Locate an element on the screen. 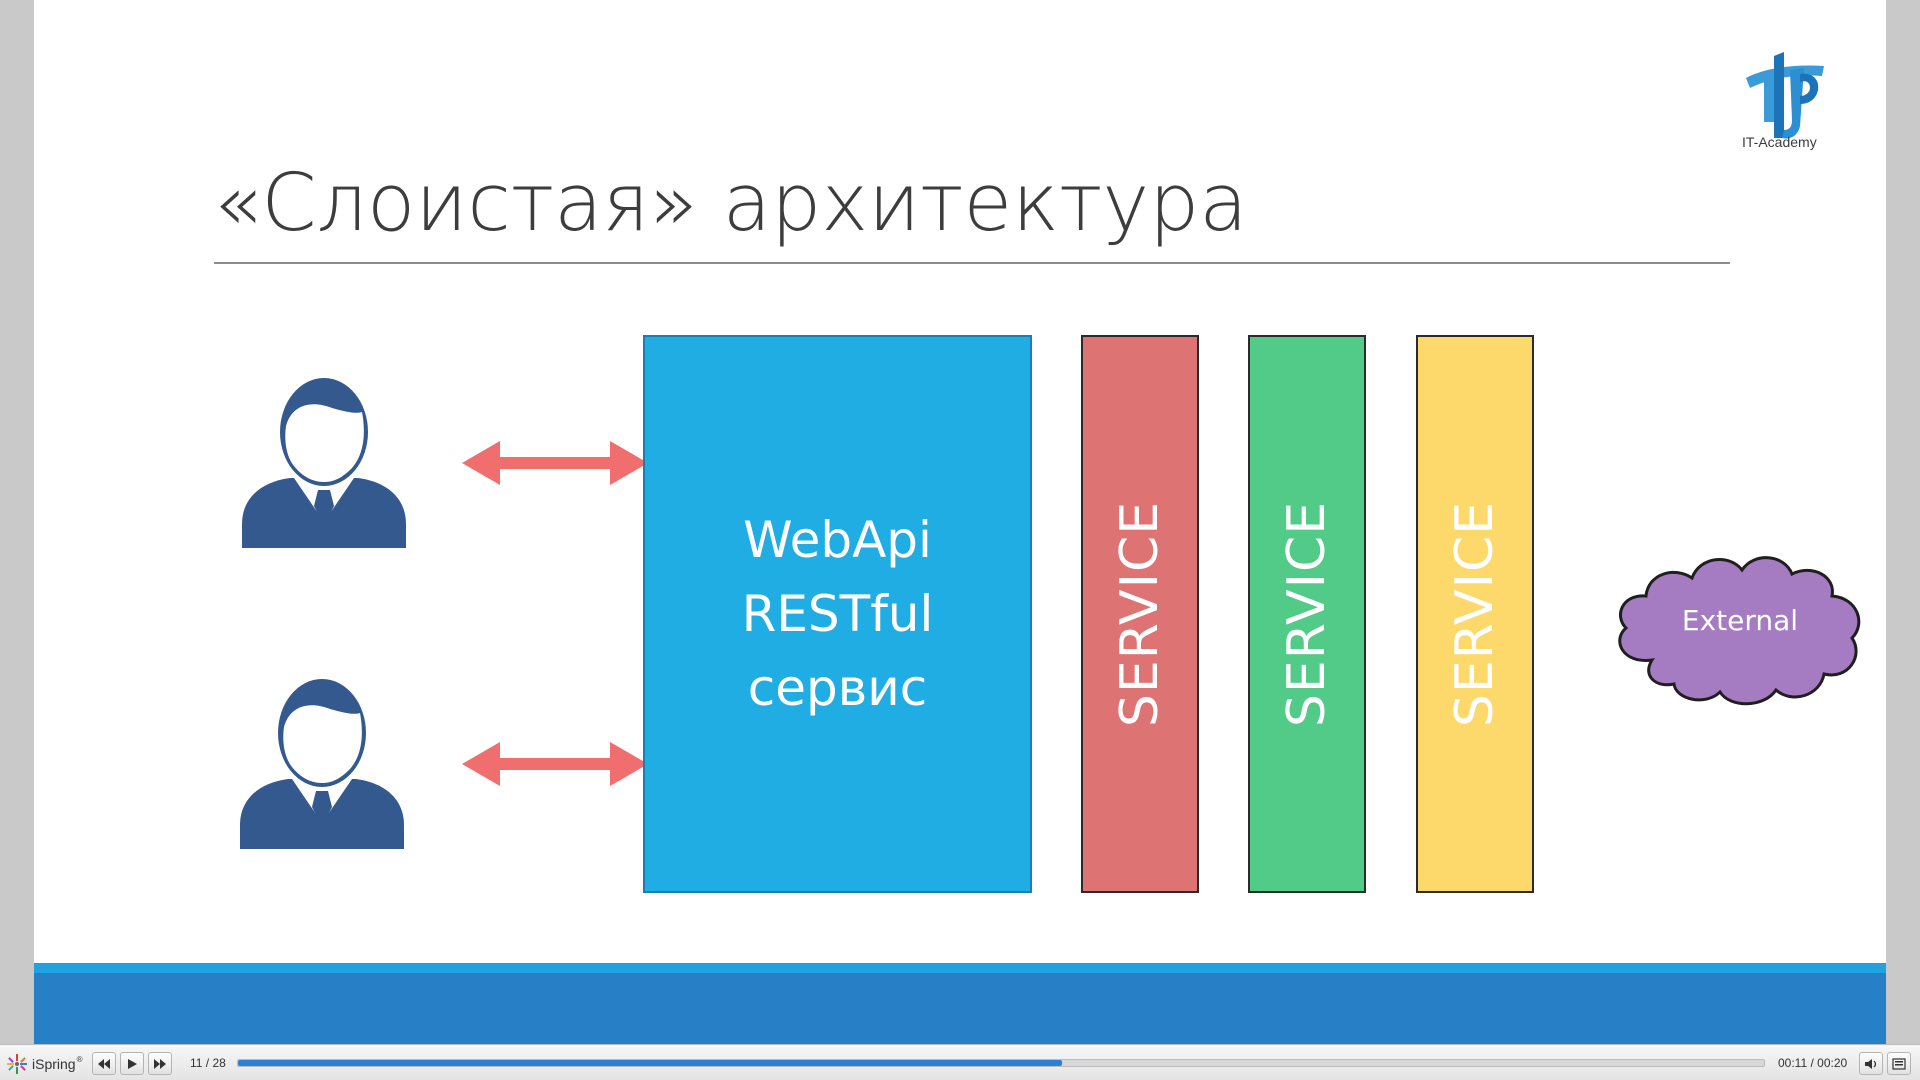 Image resolution: width=1920 pixels, height=1080 pixels. outline-button is located at coordinates (1899, 1063).